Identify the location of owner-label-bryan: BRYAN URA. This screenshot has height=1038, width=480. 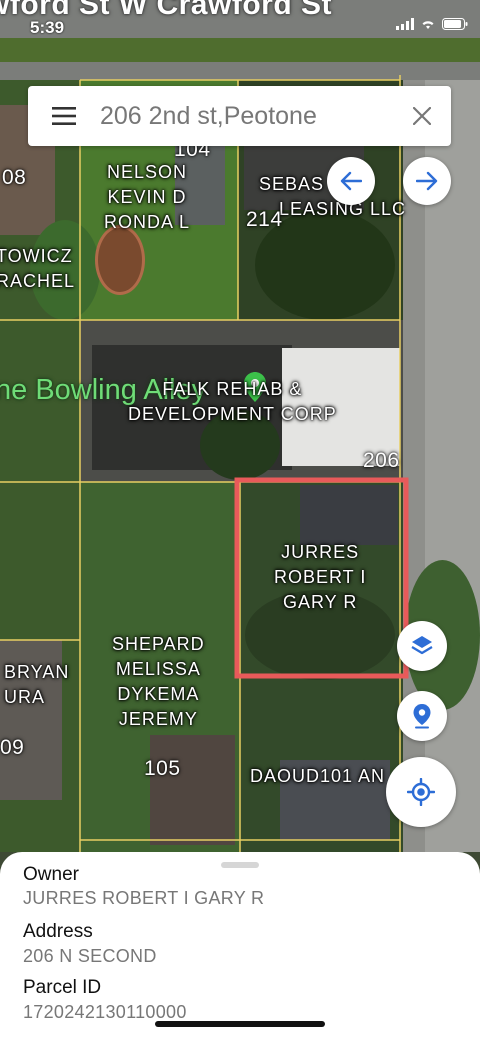
(36, 685).